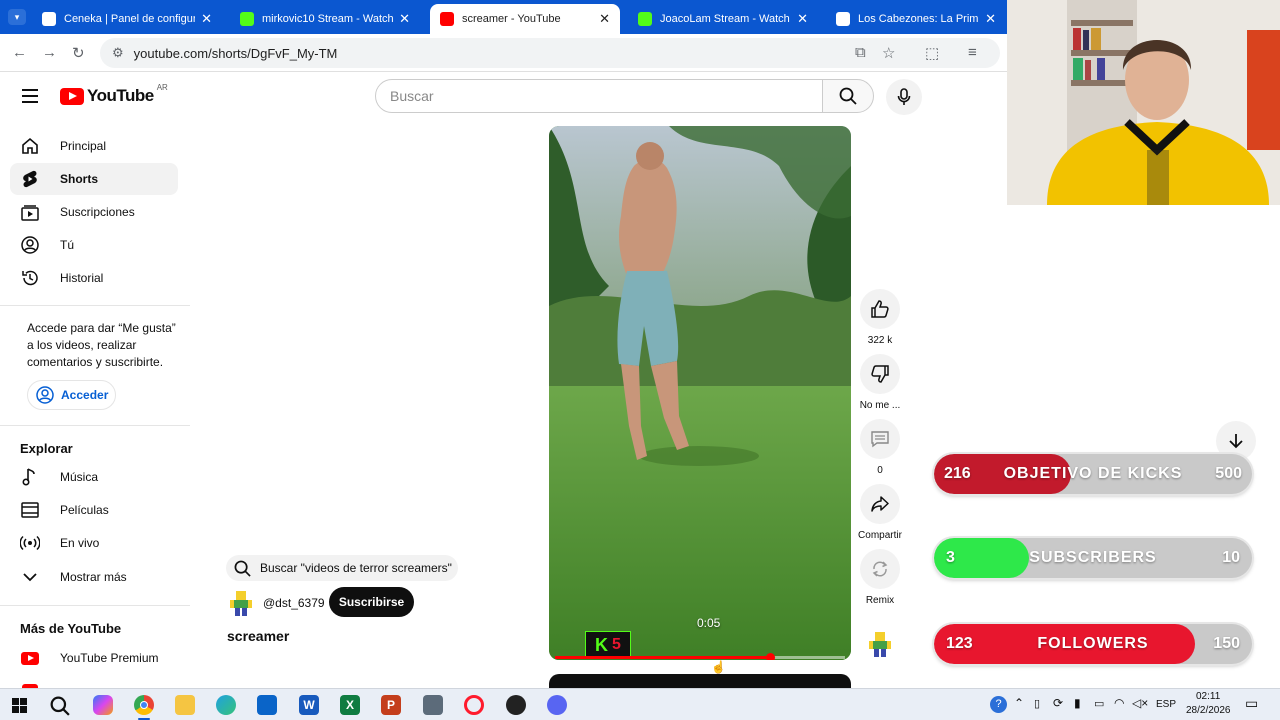 This screenshot has width=1280, height=720. Describe the element at coordinates (30, 658) in the screenshot. I see `youtube-premium-icon` at that location.